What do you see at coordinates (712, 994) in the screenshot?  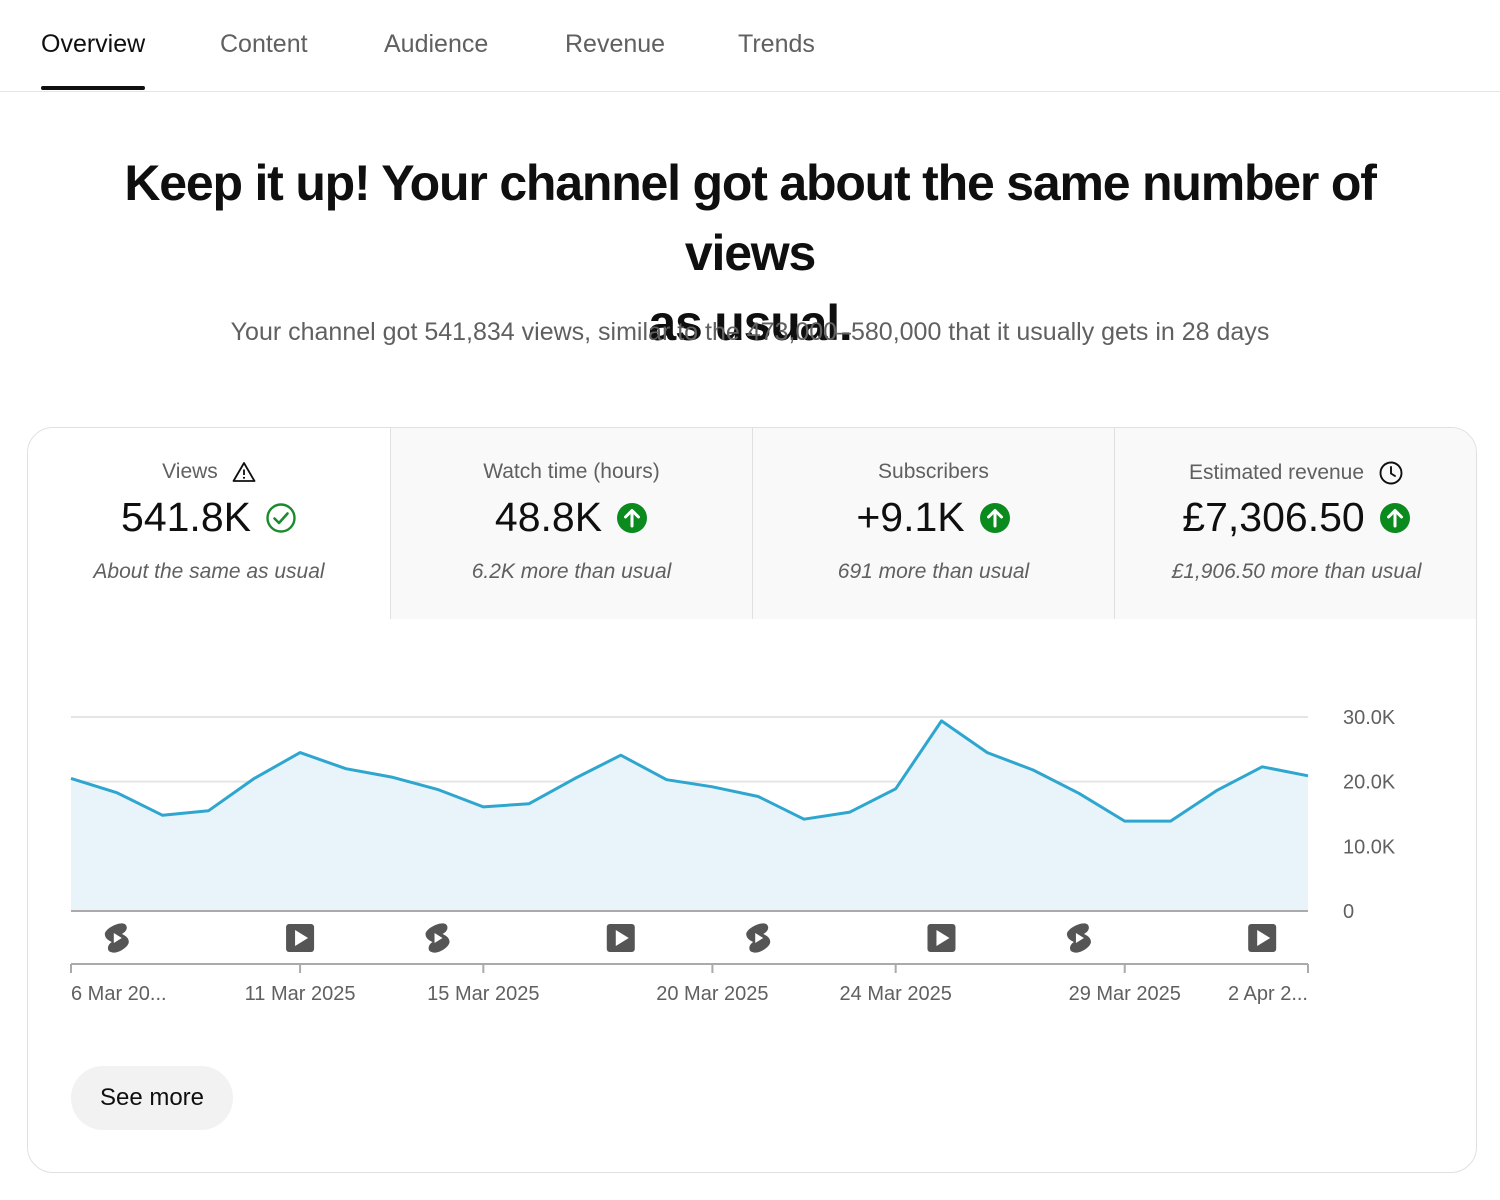 I see `x-tick-label: 20 Mar 2025` at bounding box center [712, 994].